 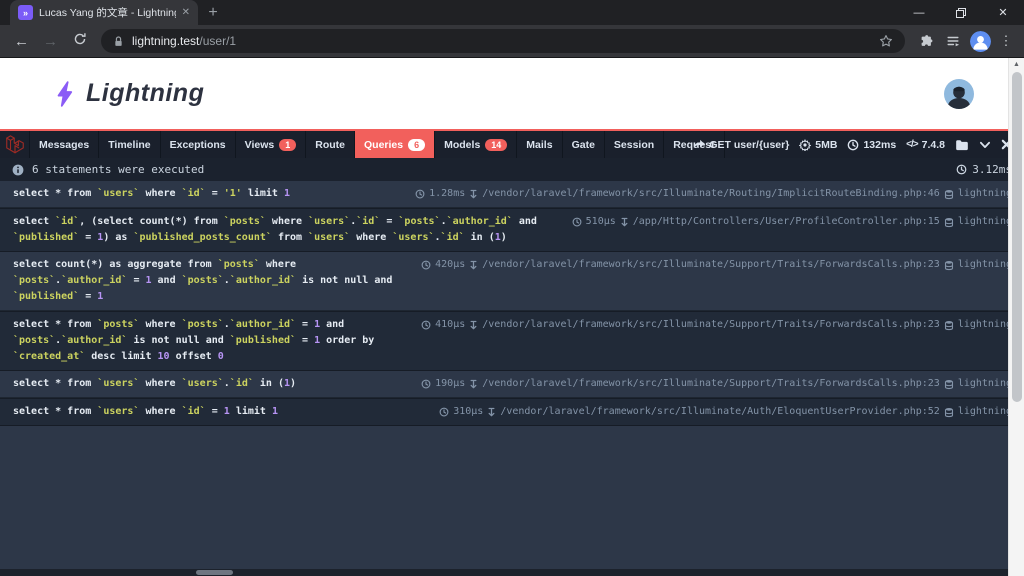 What do you see at coordinates (21, 41) in the screenshot?
I see `back-button: ←` at bounding box center [21, 41].